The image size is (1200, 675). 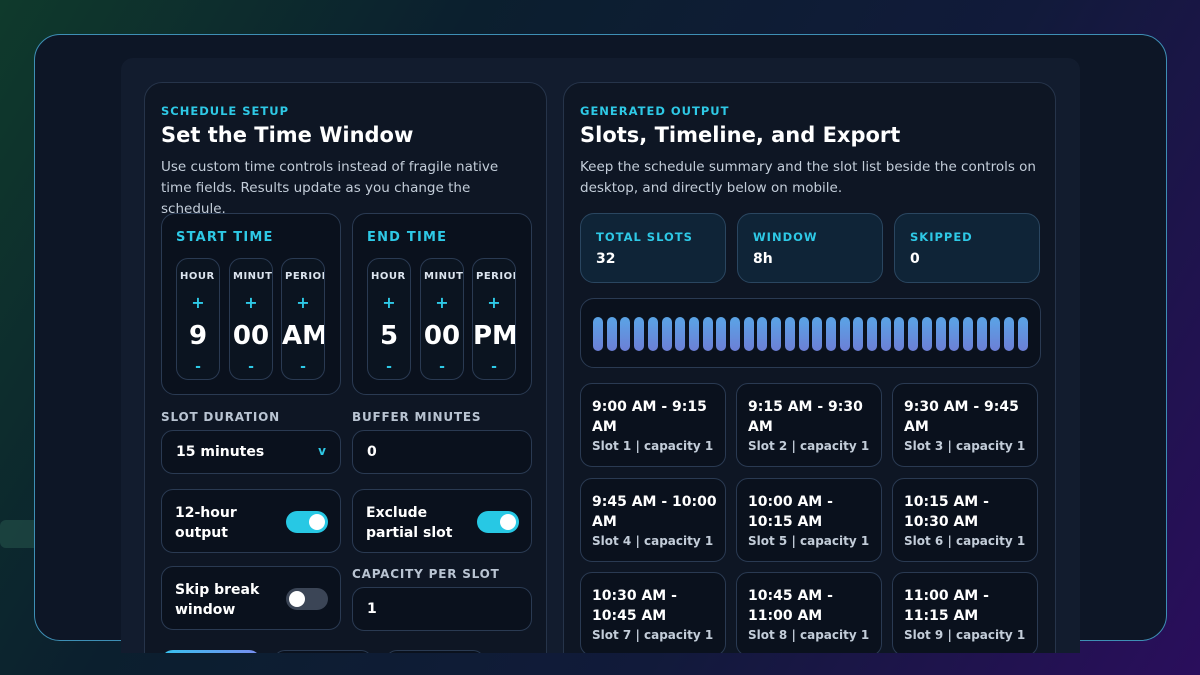 What do you see at coordinates (634, 606) in the screenshot?
I see `slot-time: 10:30 AM - 10:45 AM` at bounding box center [634, 606].